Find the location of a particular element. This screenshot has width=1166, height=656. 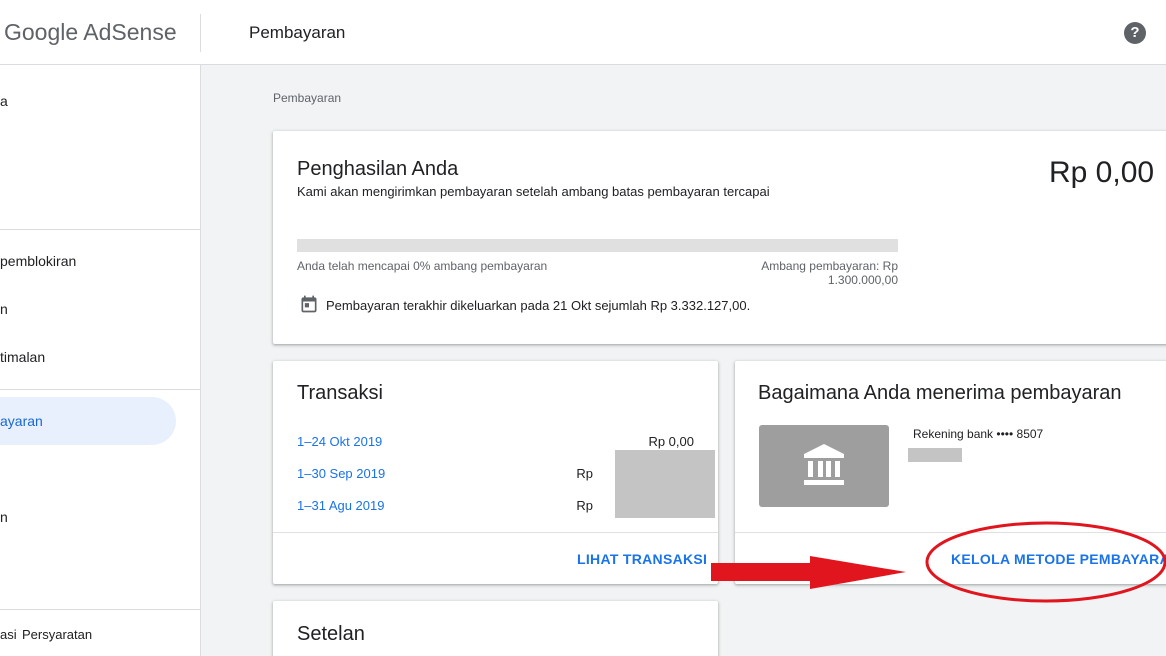

transaction-period-link: 1–24 Okt 2019 is located at coordinates (339, 441).